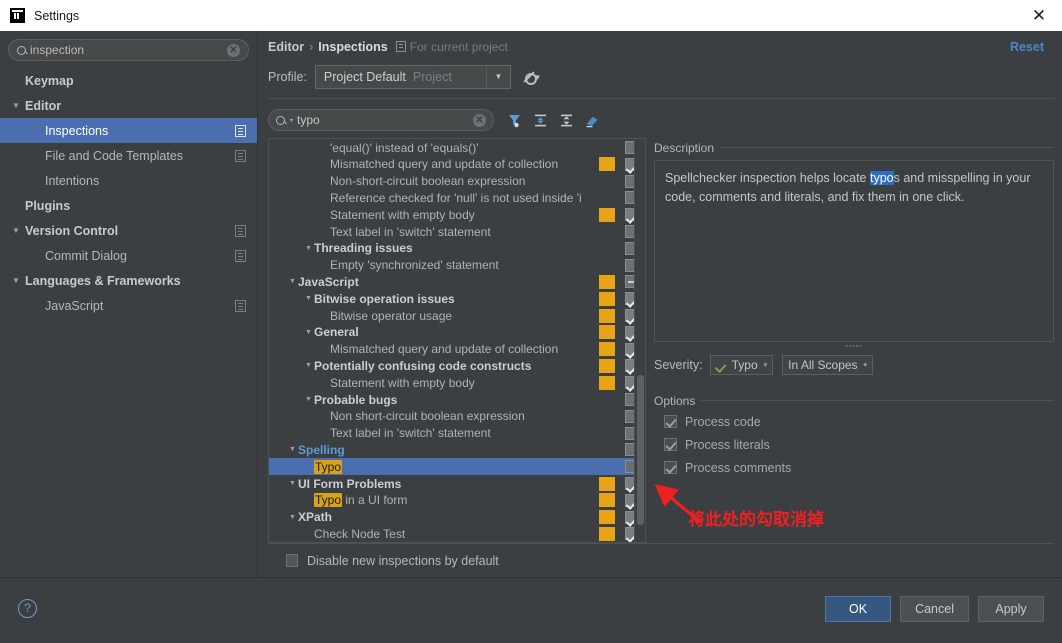  I want to click on clear-search-icon: ✕, so click(233, 50).